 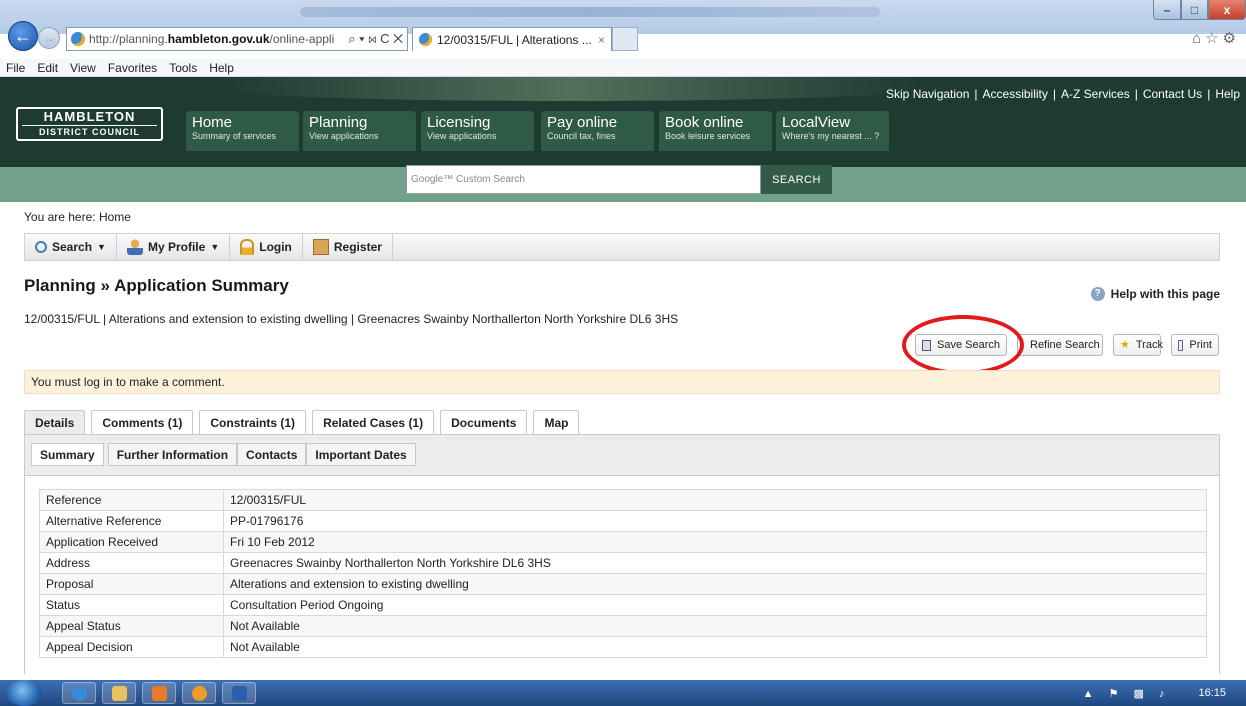 What do you see at coordinates (239, 693) in the screenshot?
I see `word-icon` at bounding box center [239, 693].